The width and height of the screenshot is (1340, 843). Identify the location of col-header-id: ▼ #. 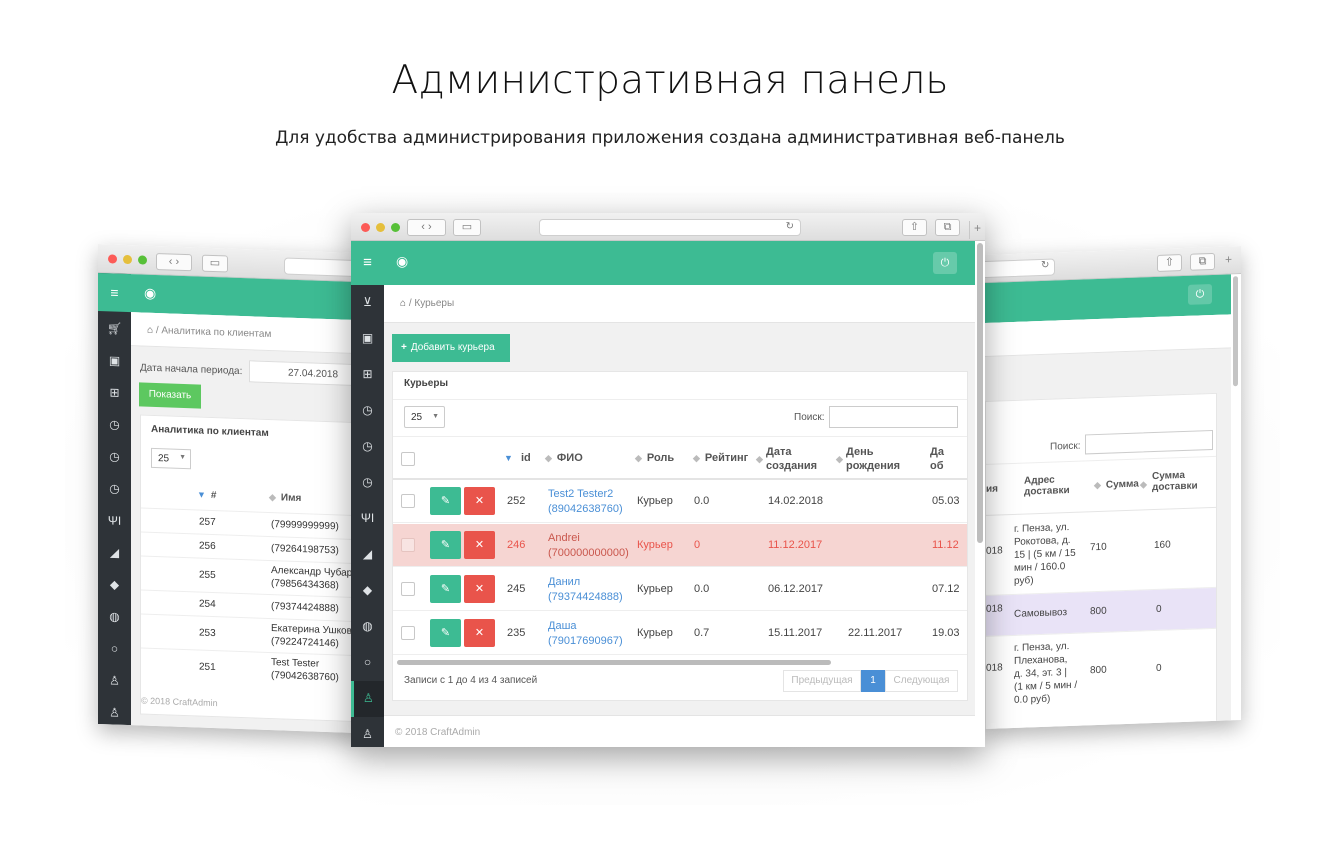
(206, 495).